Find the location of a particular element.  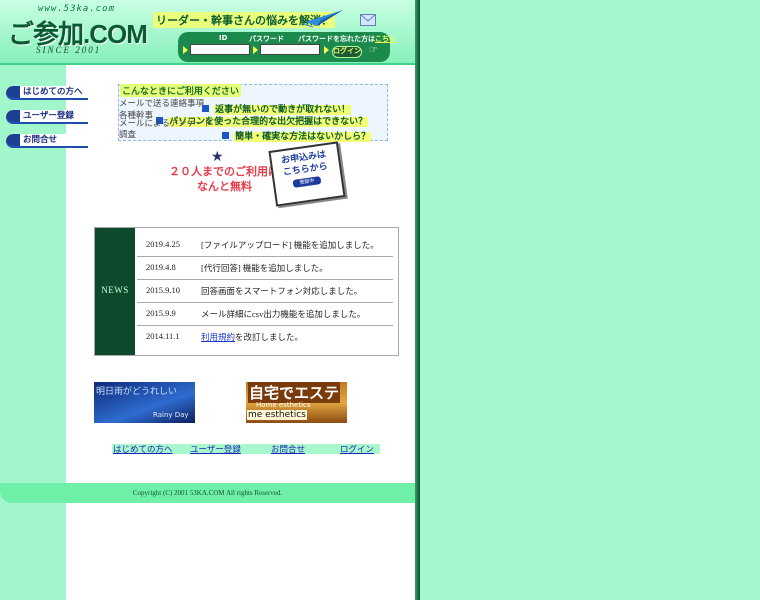

arrow-icon is located at coordinates (225, 135).